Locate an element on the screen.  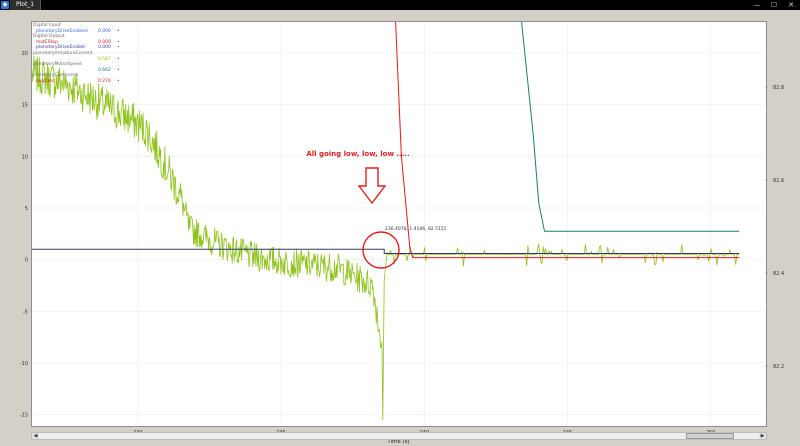
legend-value: 0.662 is located at coordinates (104, 70).